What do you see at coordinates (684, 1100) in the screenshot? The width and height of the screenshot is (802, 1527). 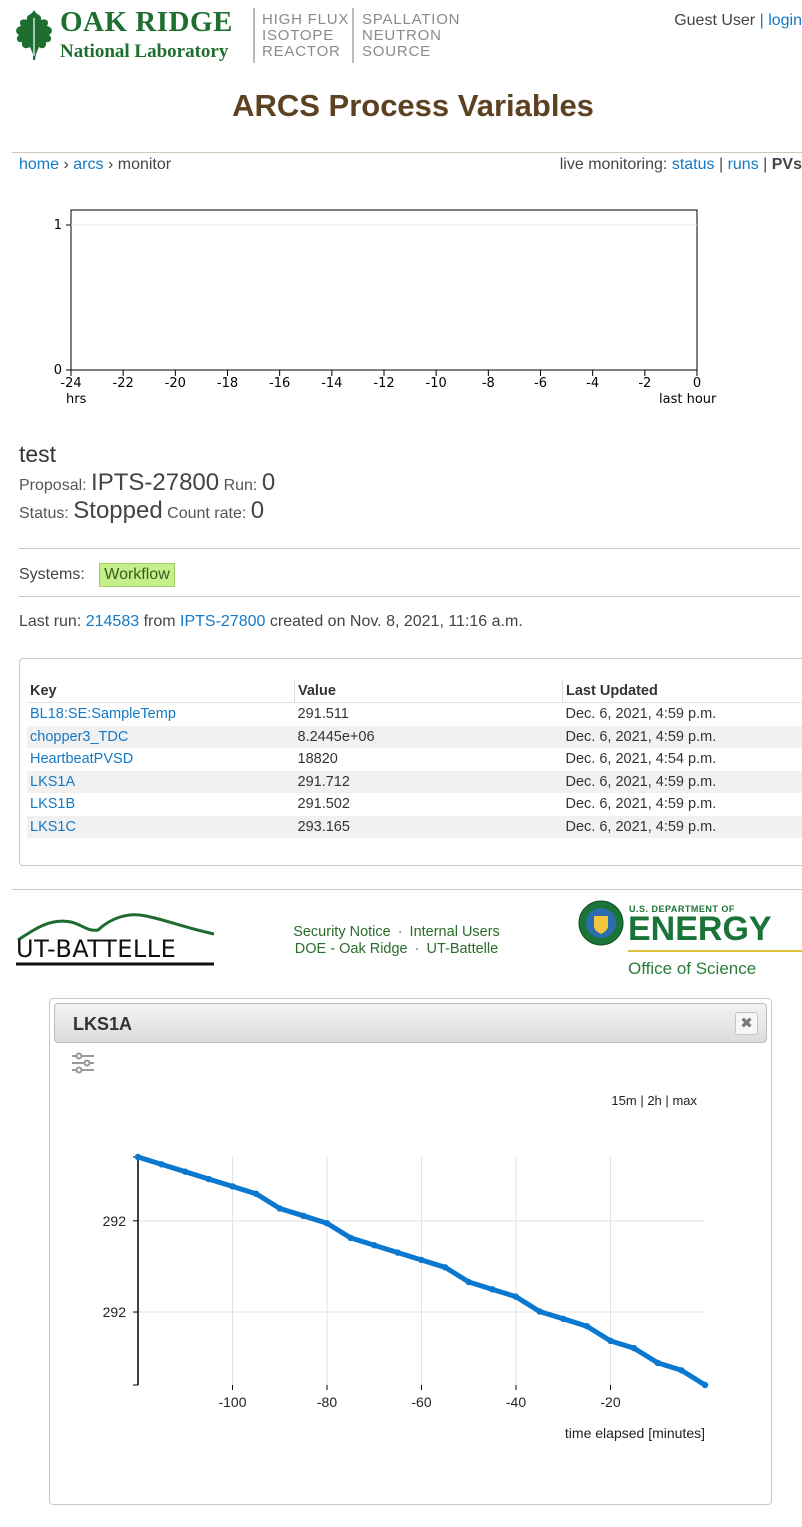 I see `range-max: max` at bounding box center [684, 1100].